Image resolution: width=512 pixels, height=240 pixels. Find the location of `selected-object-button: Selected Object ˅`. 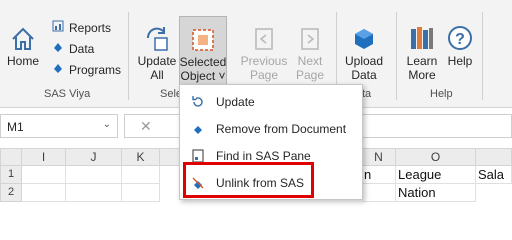

selected-object-button: Selected Object ˅ is located at coordinates (203, 51).